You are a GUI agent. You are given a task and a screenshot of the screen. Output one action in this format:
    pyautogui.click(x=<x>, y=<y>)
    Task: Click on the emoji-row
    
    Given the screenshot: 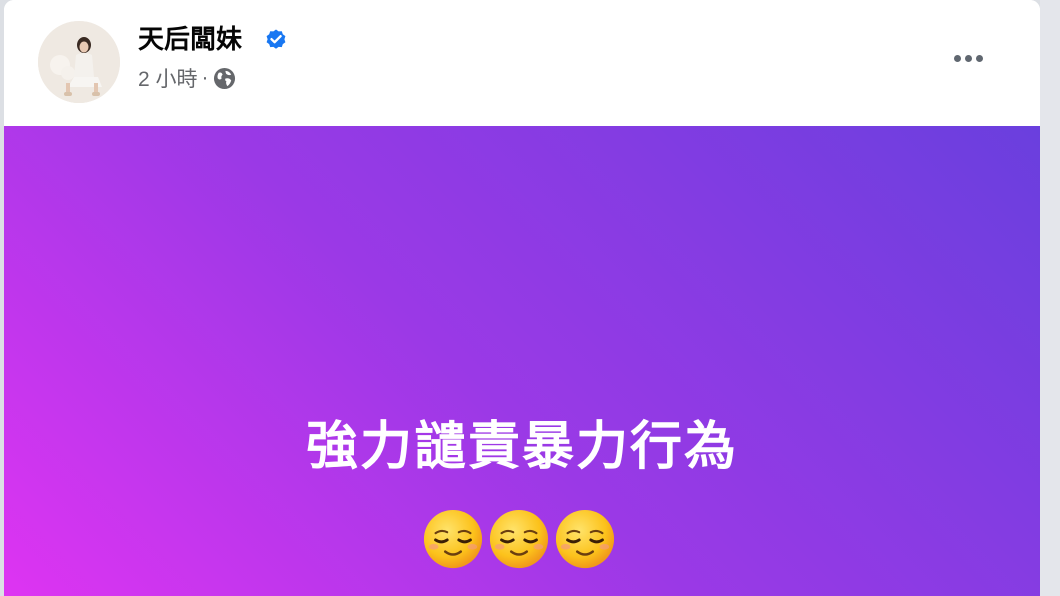 What is the action you would take?
    pyautogui.click(x=522, y=540)
    